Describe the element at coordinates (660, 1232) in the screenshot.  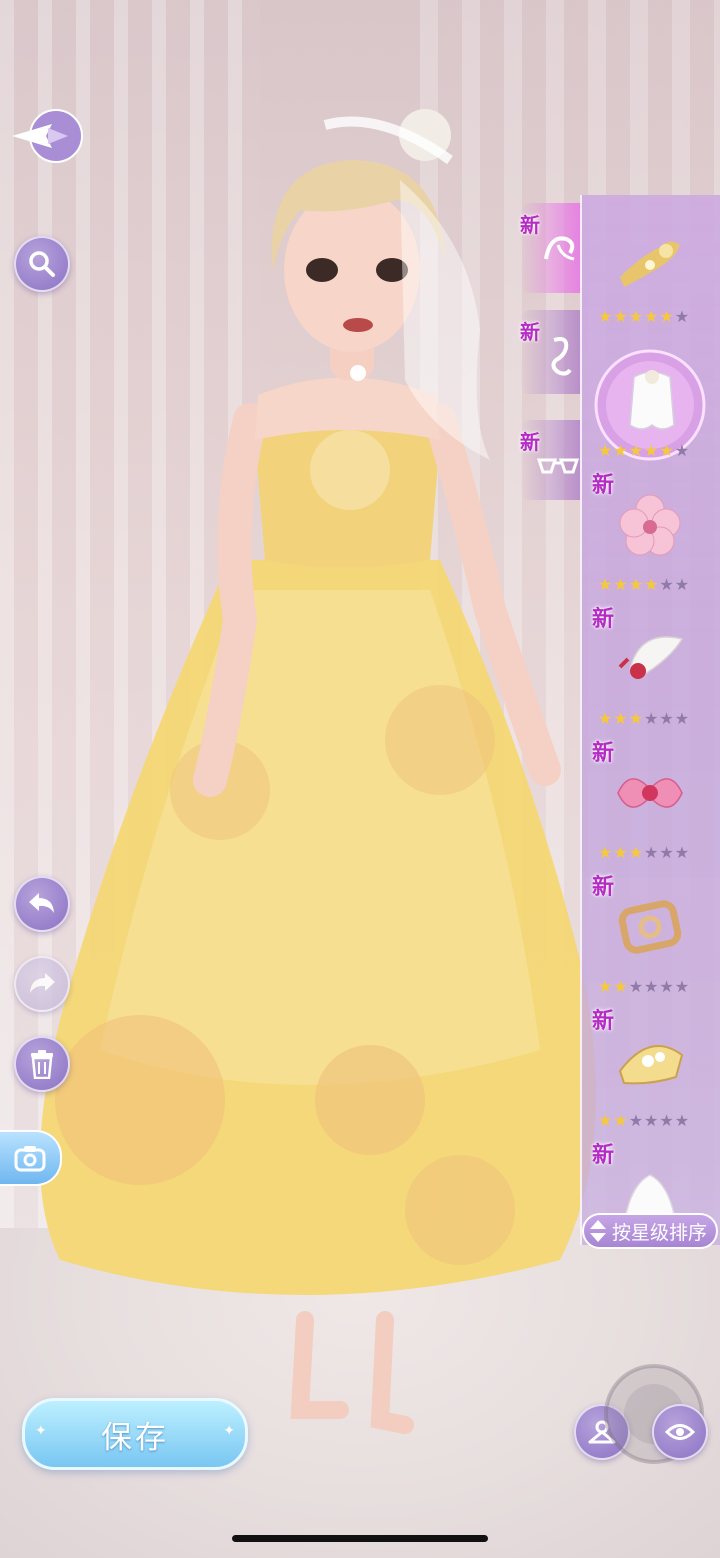
I see `sort-button-label: 按星级排序` at that location.